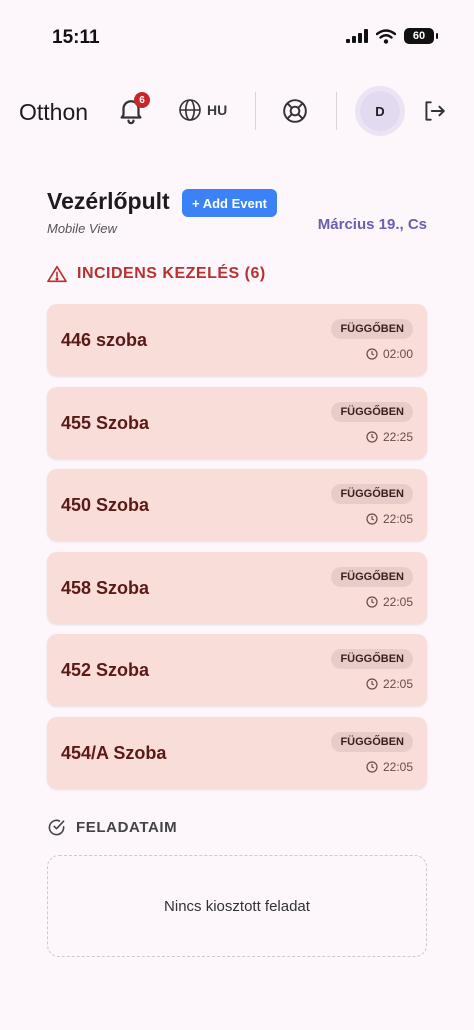  What do you see at coordinates (237, 752) in the screenshot?
I see `incident-card: 454/A Szoba FÜGGŐBEN 22:05` at bounding box center [237, 752].